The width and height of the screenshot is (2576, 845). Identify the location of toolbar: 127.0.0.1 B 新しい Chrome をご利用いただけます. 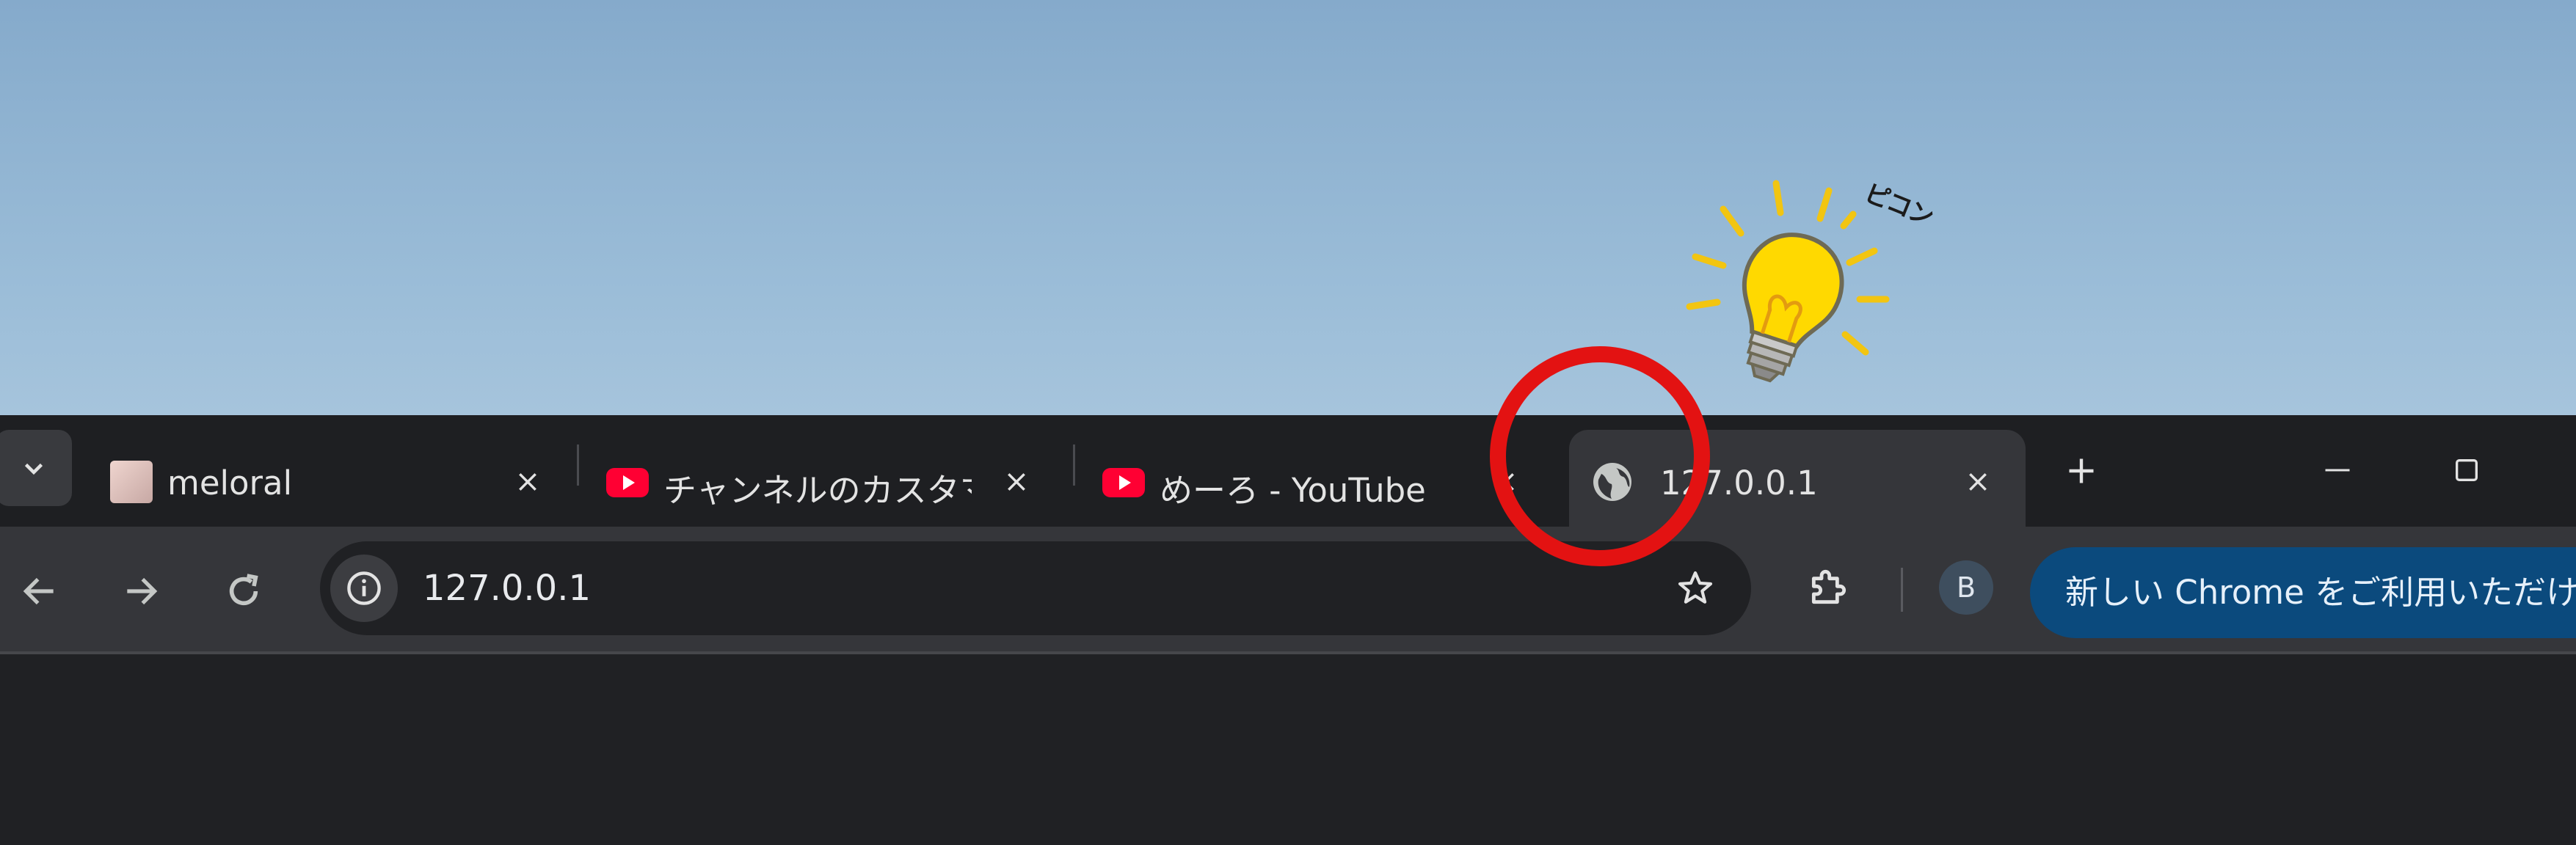
(1288, 590).